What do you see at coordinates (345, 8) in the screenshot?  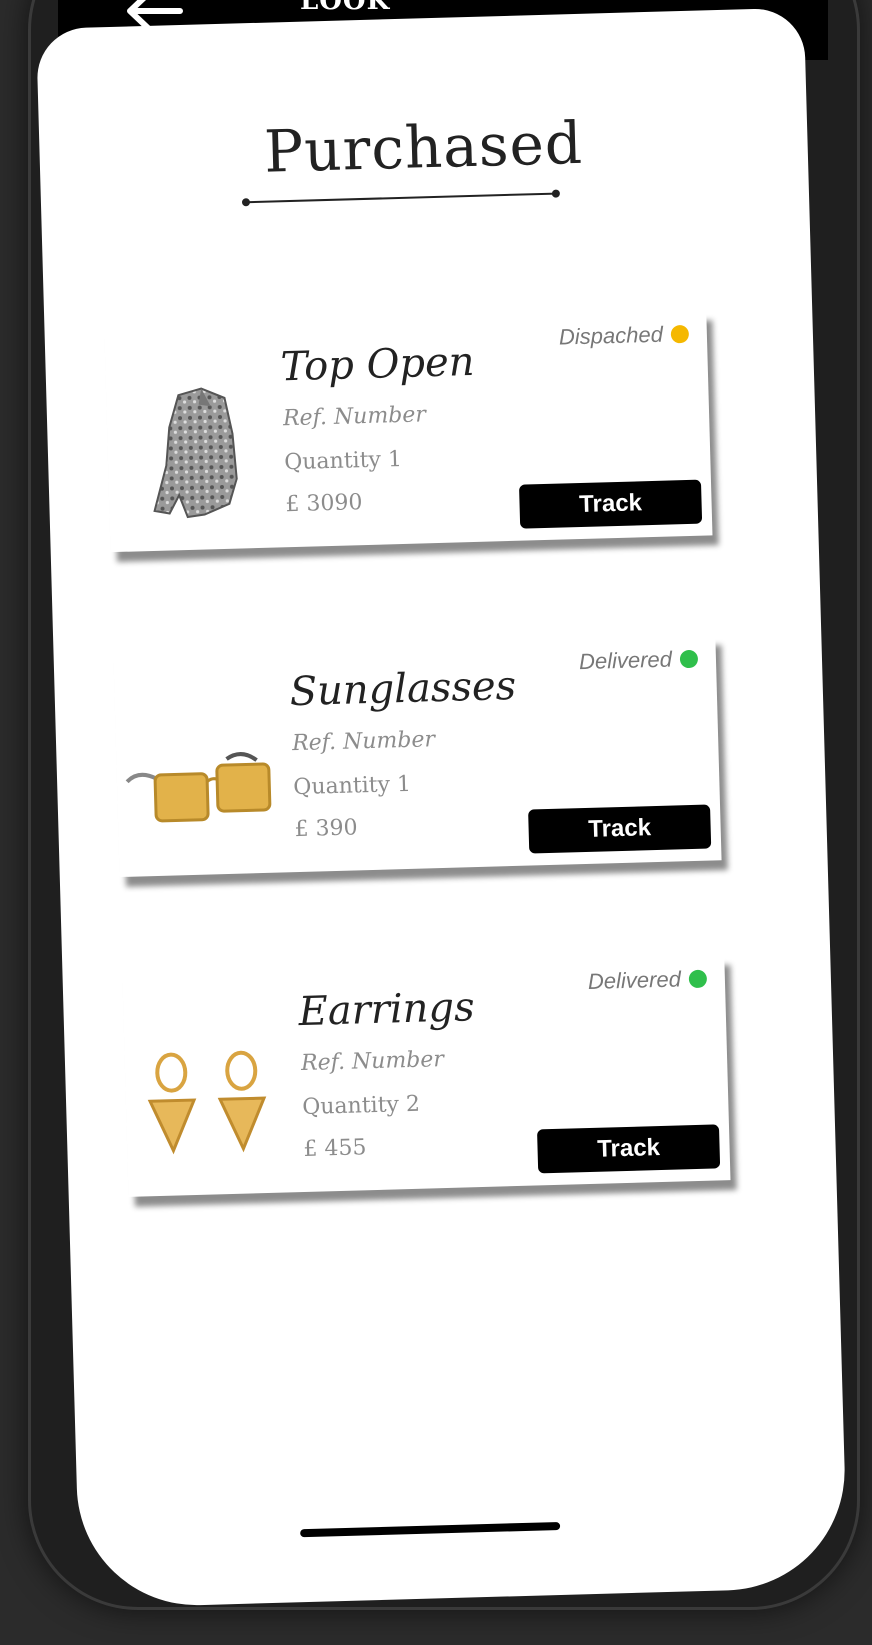 I see `brand-logo: LOOK` at bounding box center [345, 8].